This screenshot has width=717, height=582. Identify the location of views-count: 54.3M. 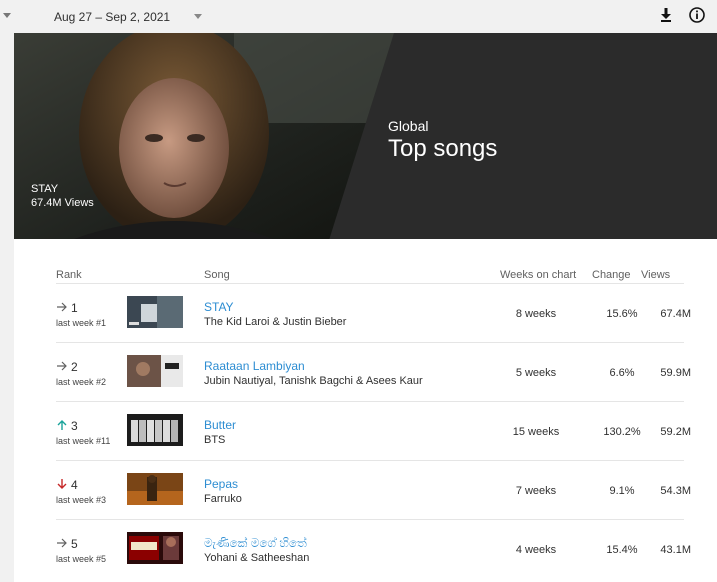
(675, 491).